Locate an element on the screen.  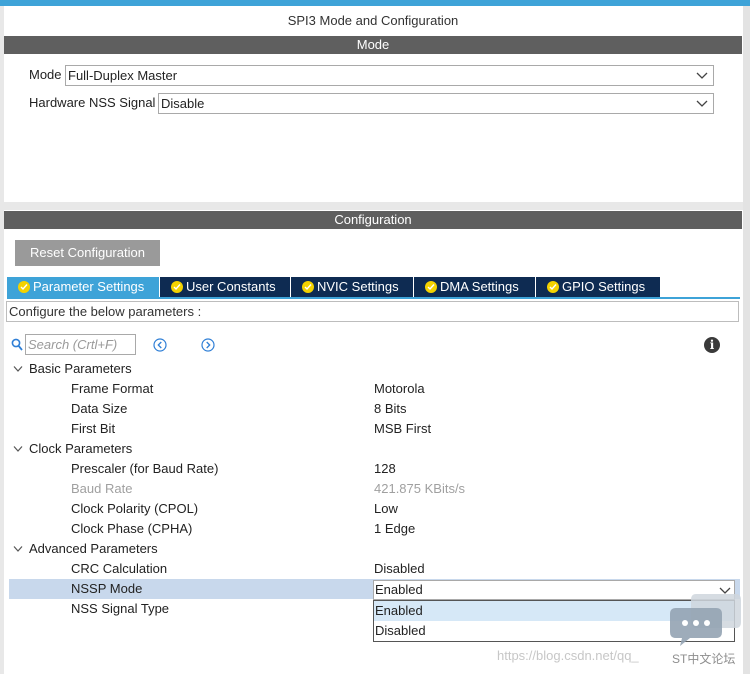
param-row-clock-polarity: Clock Polarity (CPOL) Low is located at coordinates (374, 509).